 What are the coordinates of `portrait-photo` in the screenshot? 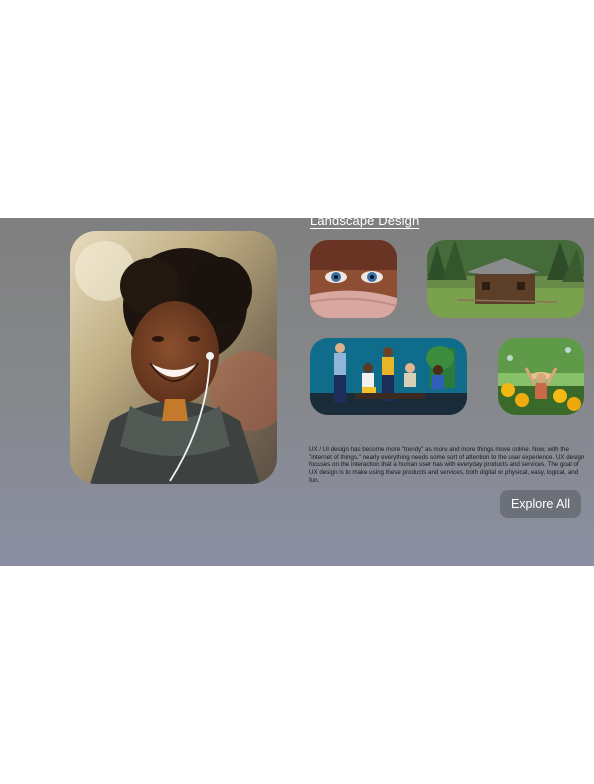 It's located at (173, 357).